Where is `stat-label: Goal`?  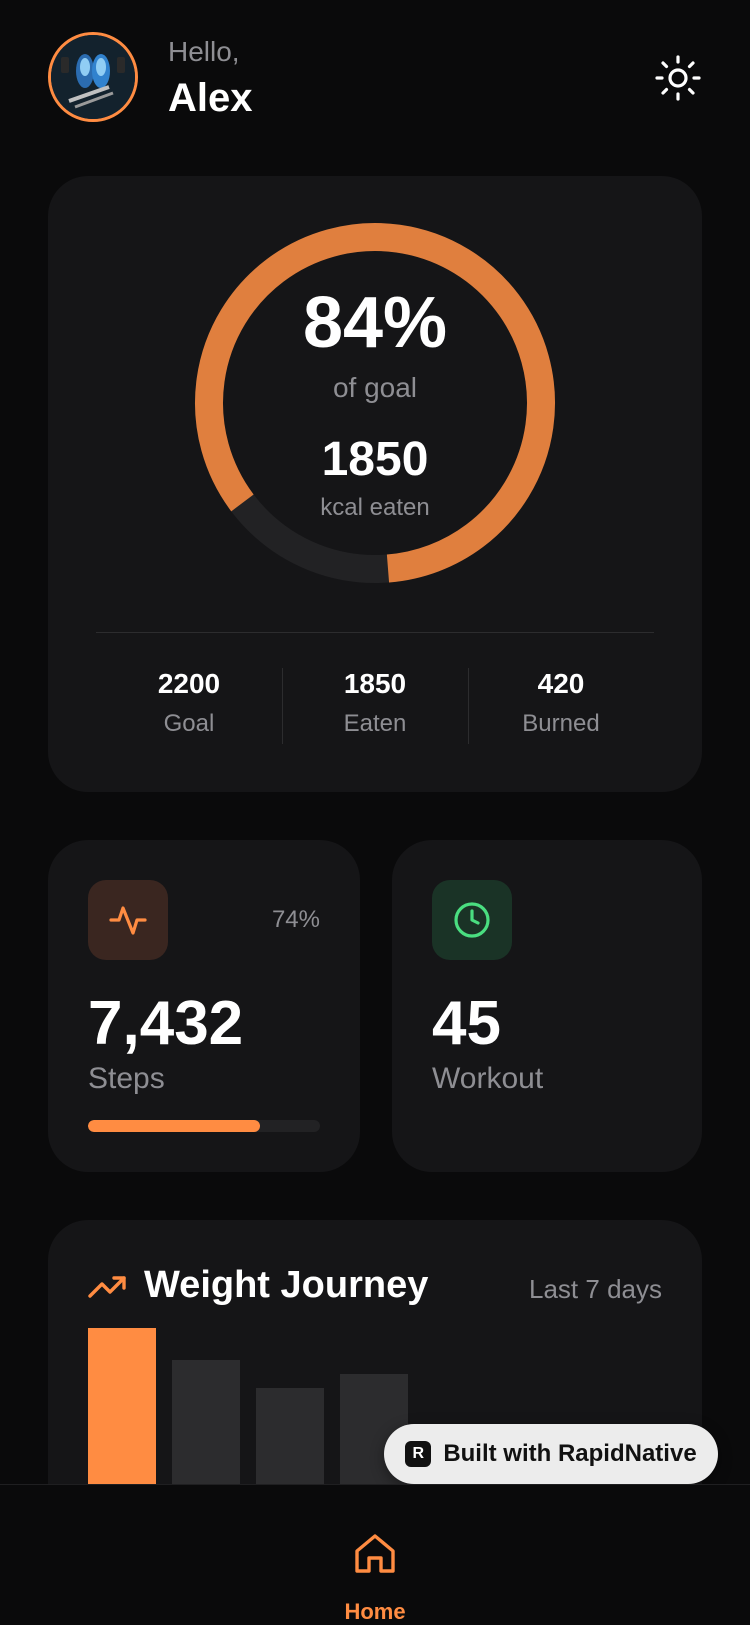 stat-label: Goal is located at coordinates (189, 723).